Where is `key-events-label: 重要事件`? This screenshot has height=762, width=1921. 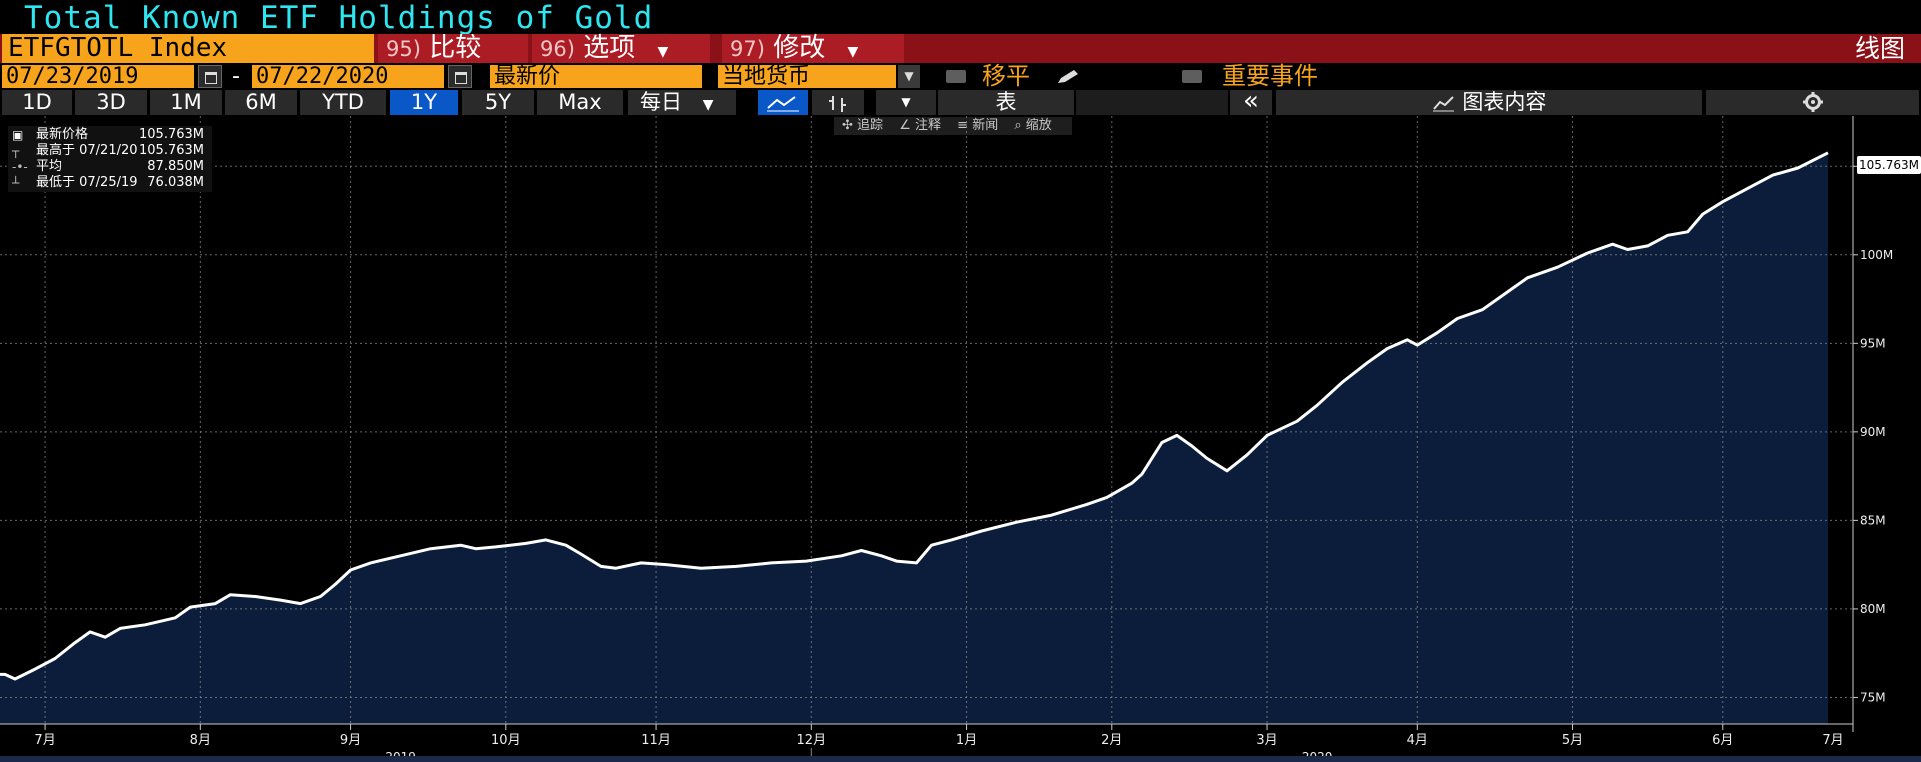
key-events-label: 重要事件 is located at coordinates (1270, 76).